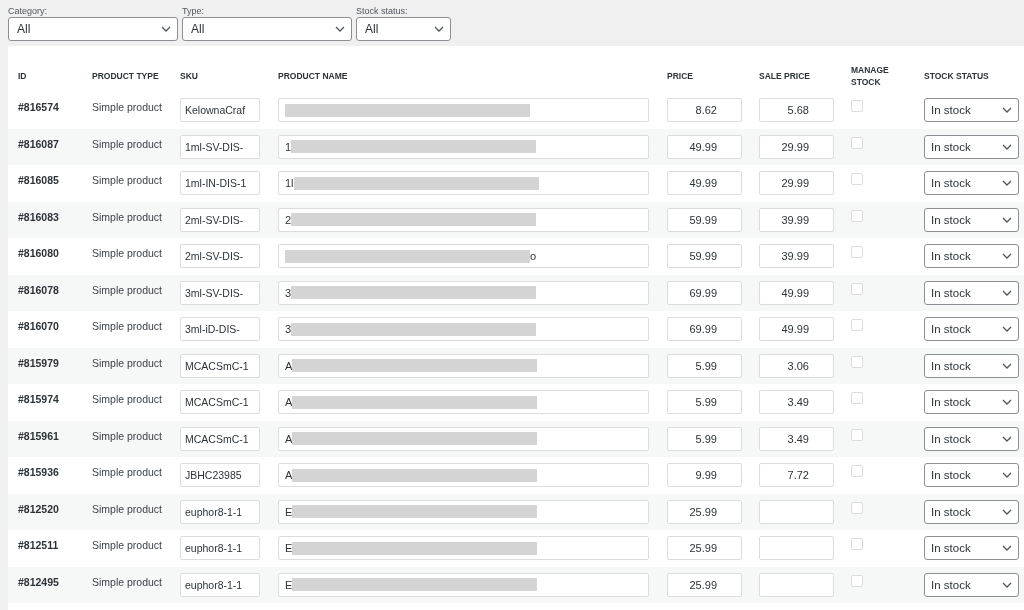 Image resolution: width=1024 pixels, height=610 pixels. Describe the element at coordinates (220, 183) in the screenshot. I see `sku-field: 1ml-IN-DIS-1` at that location.